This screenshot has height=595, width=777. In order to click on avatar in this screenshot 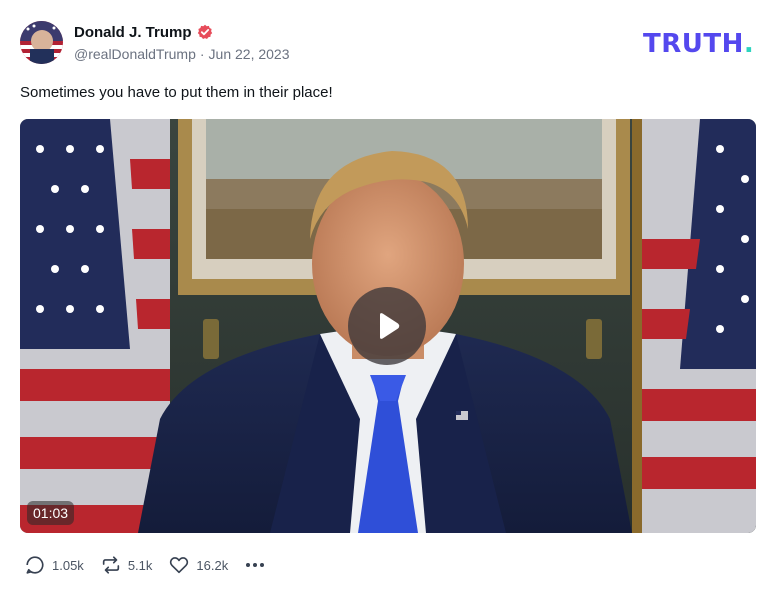, I will do `click(41, 42)`.